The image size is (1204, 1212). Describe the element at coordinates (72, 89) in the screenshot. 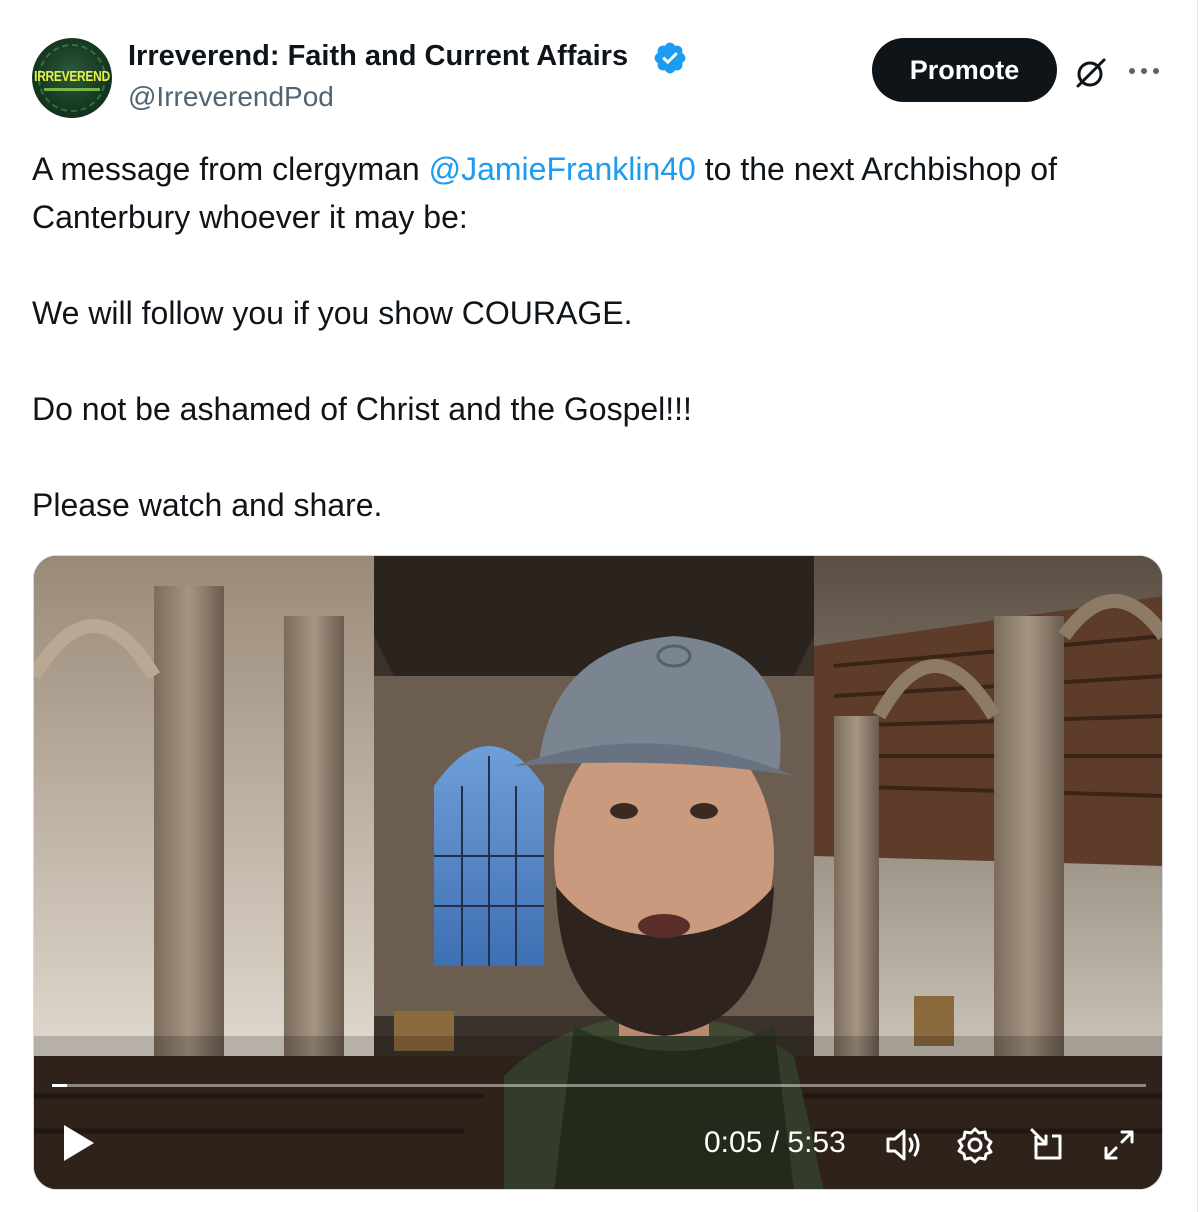

I see `avatar-logo-underline` at that location.